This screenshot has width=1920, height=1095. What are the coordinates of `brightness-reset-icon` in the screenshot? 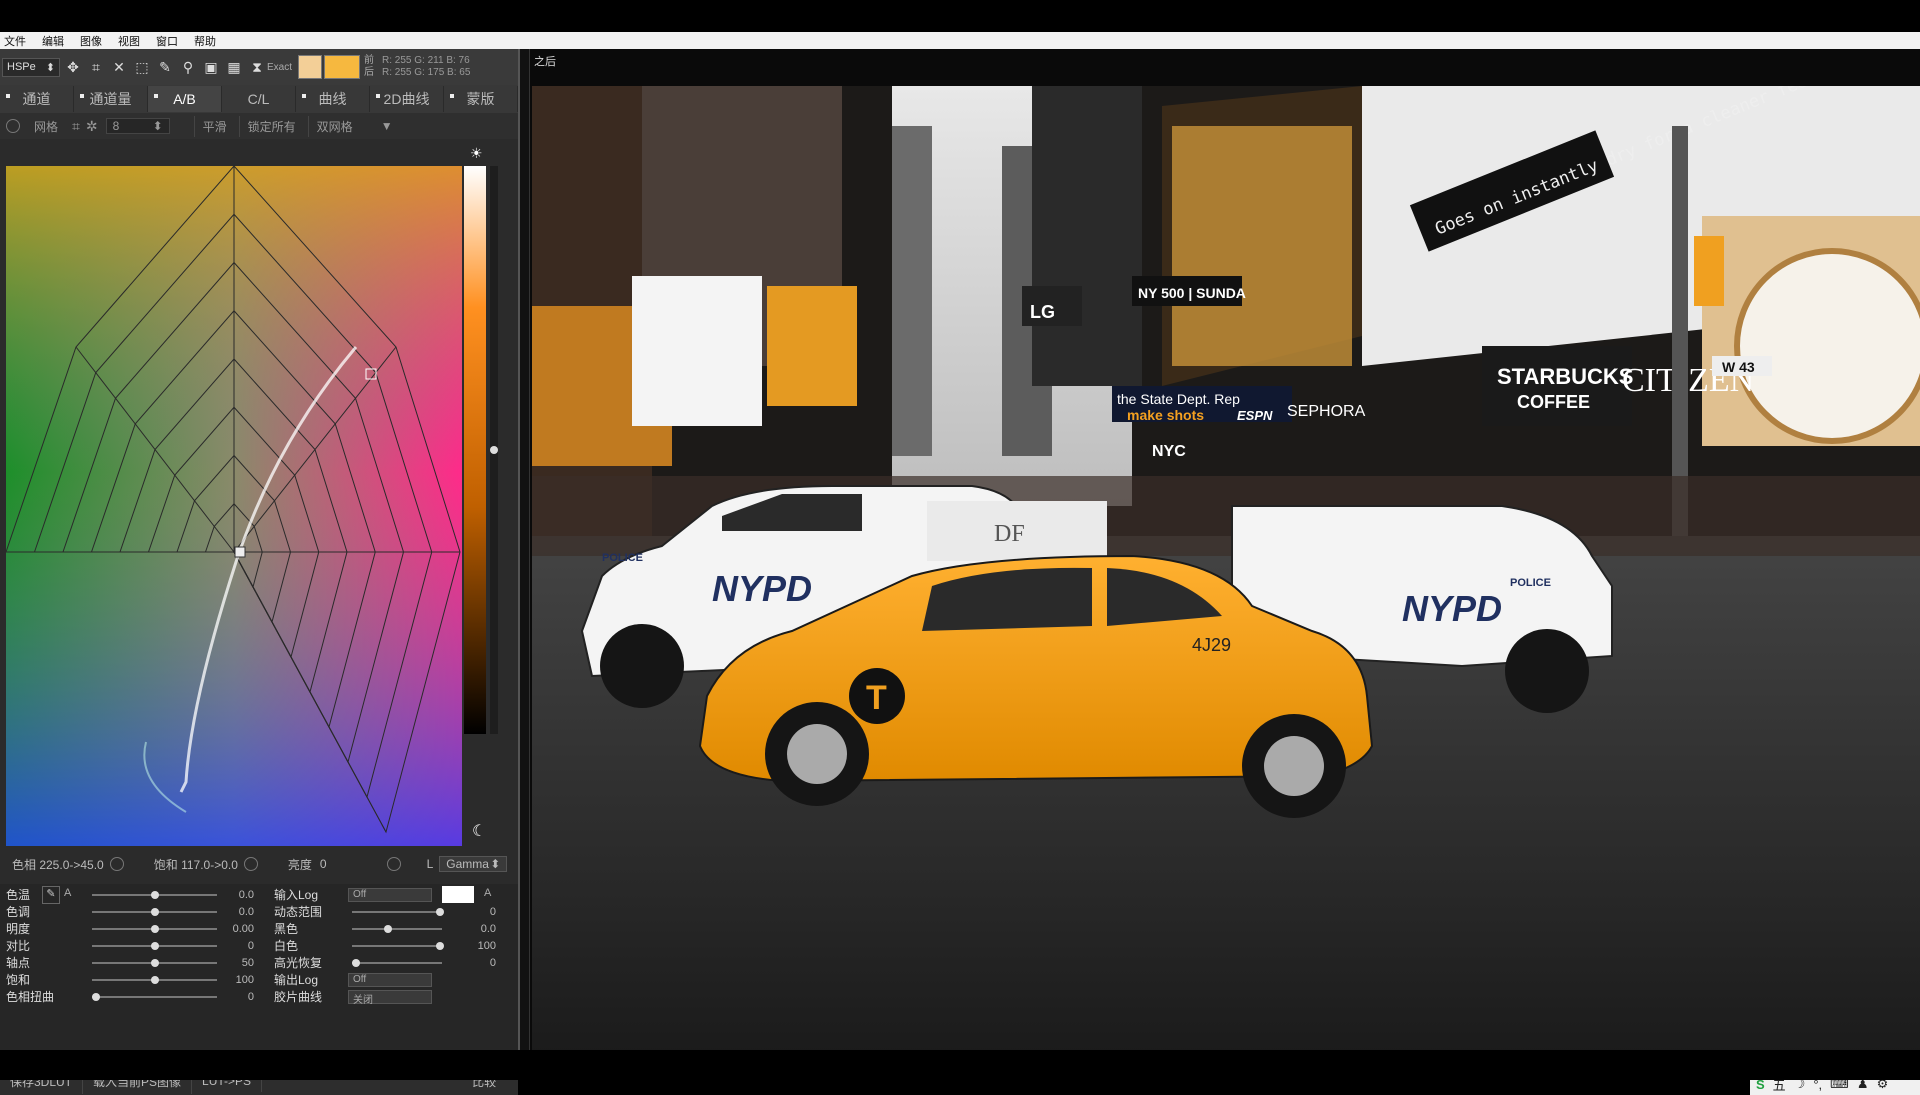 It's located at (393, 864).